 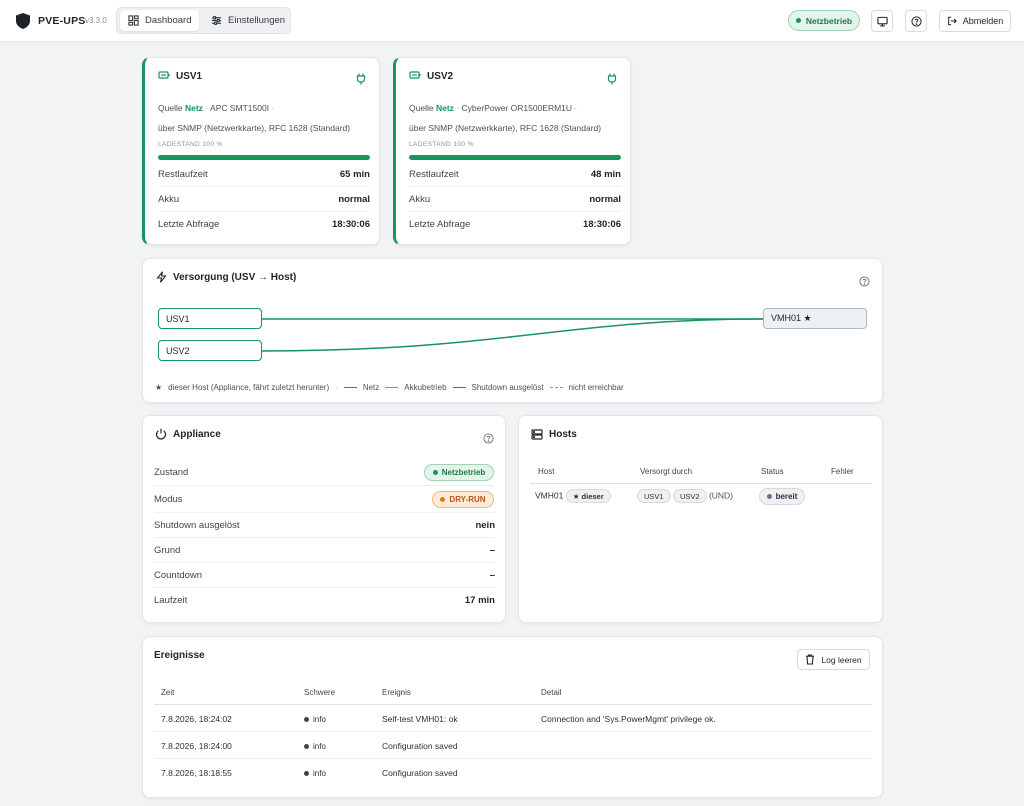 I want to click on appliance-row-reason: Grund –, so click(x=324, y=550).